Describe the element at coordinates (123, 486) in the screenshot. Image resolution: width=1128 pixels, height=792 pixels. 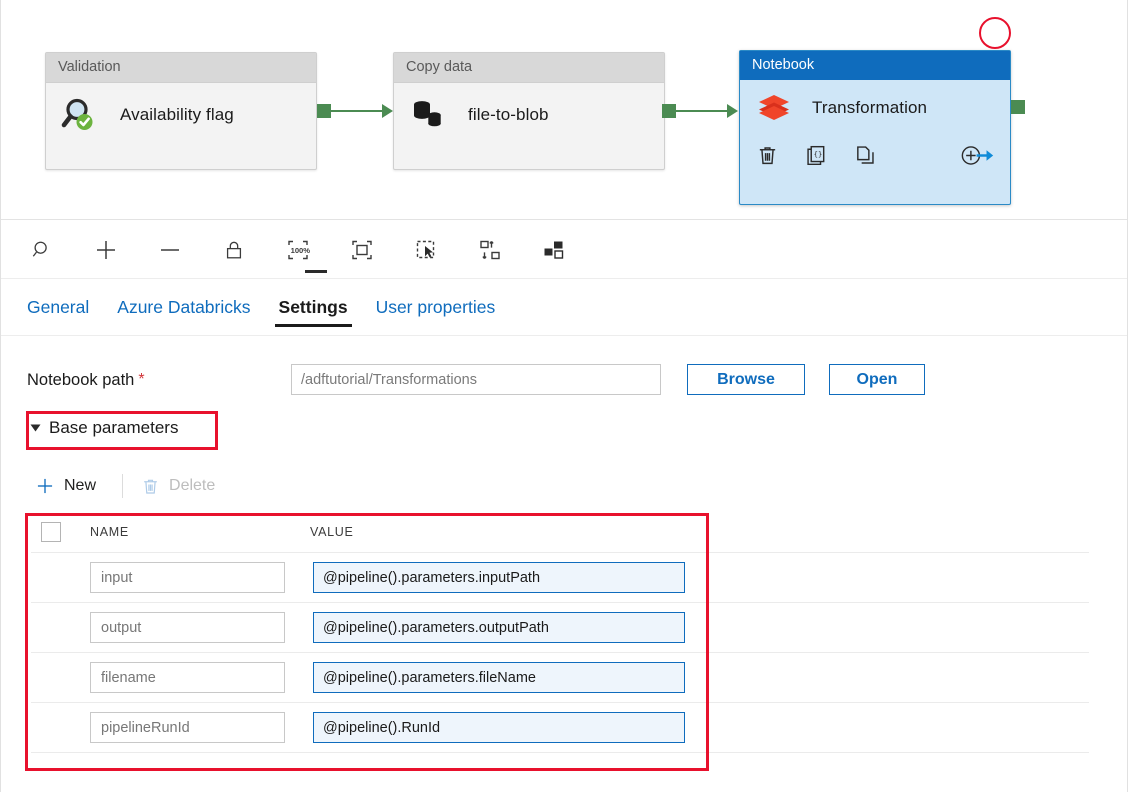
I see `command-separator` at that location.